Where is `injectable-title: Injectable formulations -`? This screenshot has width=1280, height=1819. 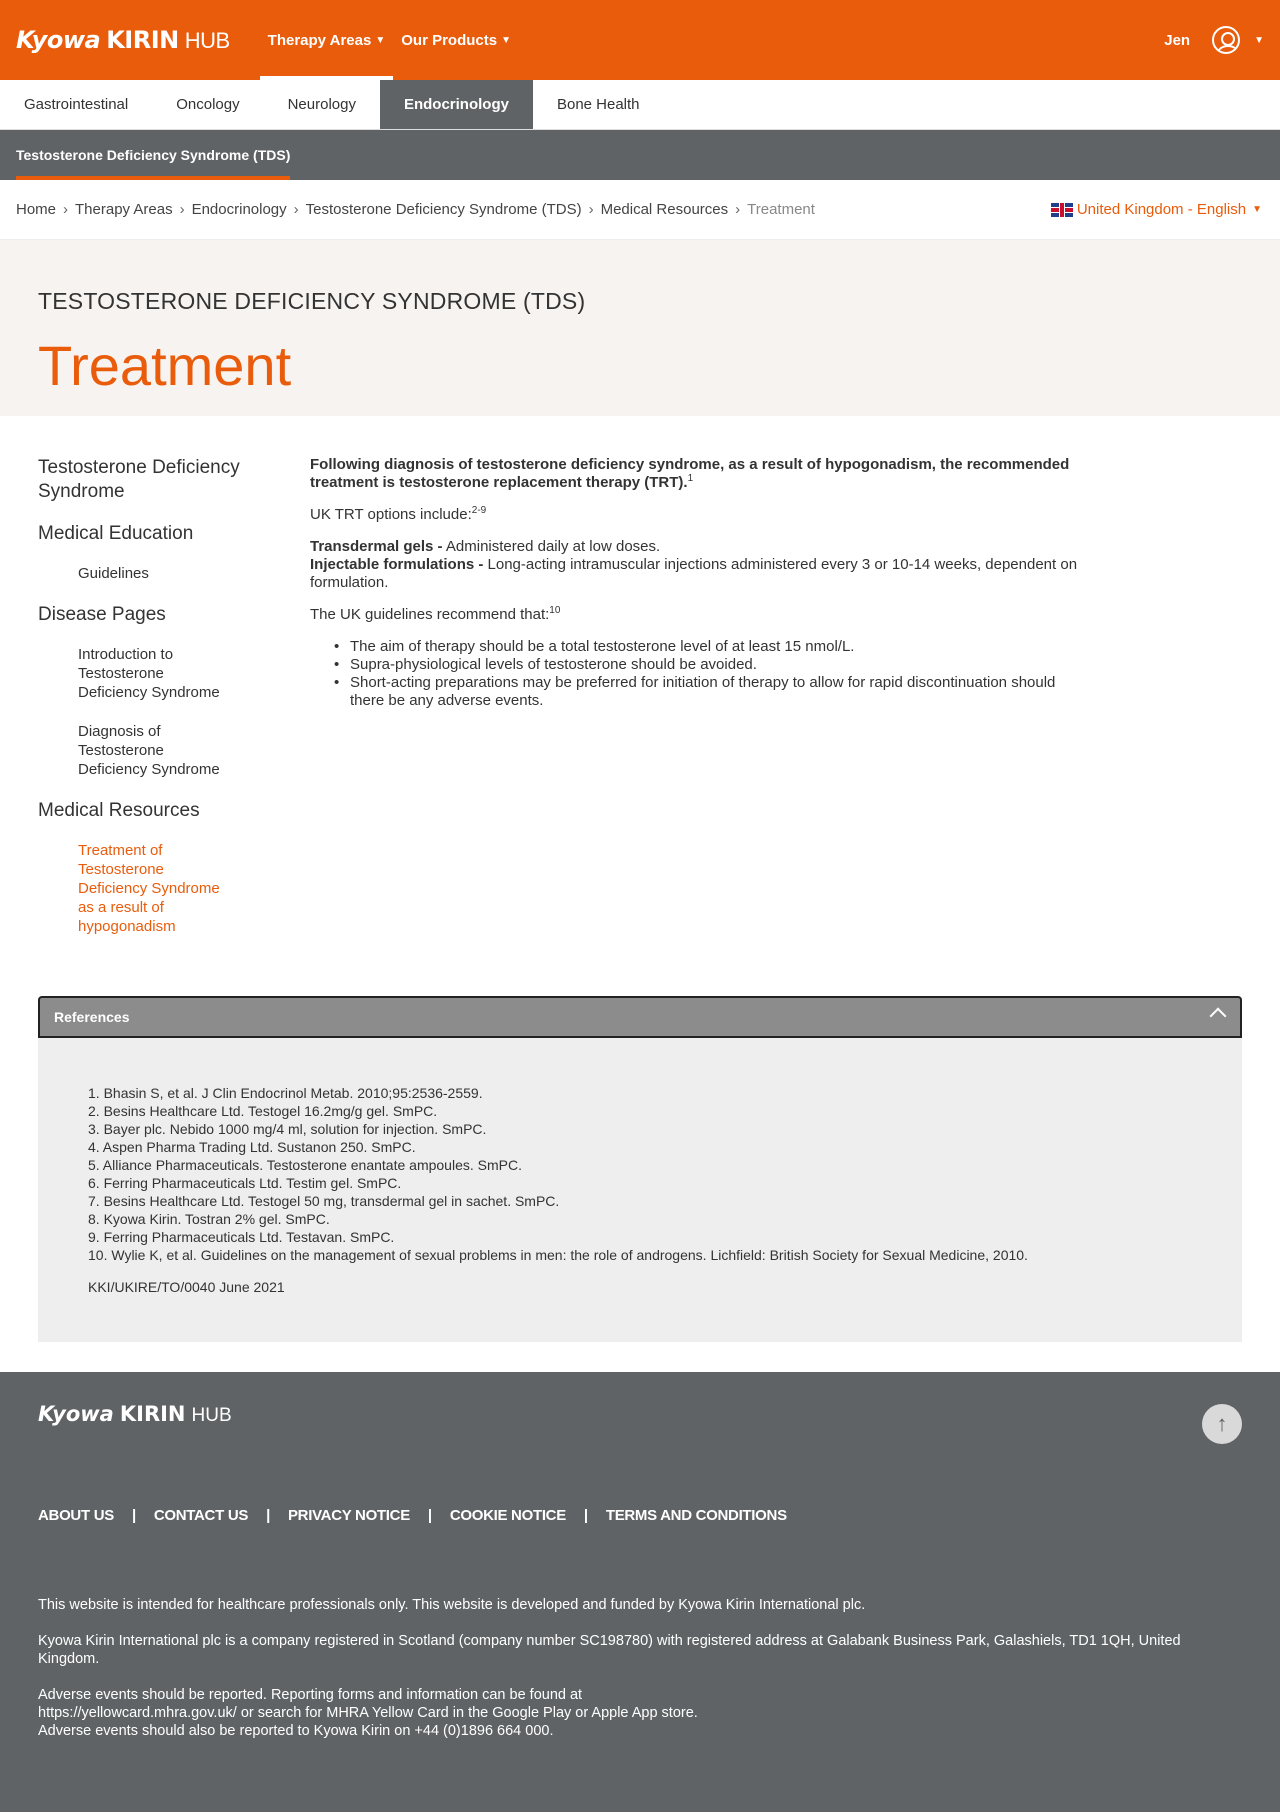
injectable-title: Injectable formulations - is located at coordinates (397, 564).